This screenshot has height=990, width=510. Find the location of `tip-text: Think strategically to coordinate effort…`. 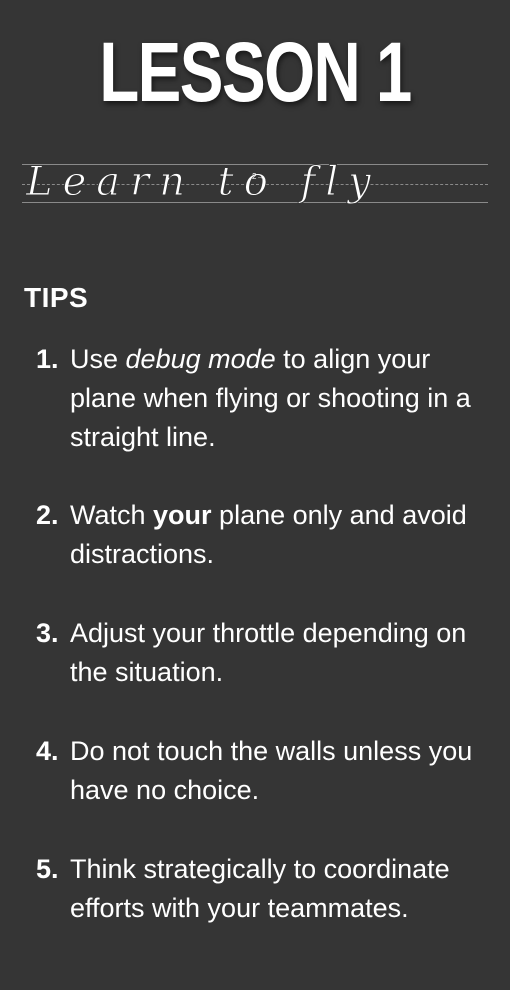

tip-text: Think strategically to coordinate effort… is located at coordinates (278, 889).